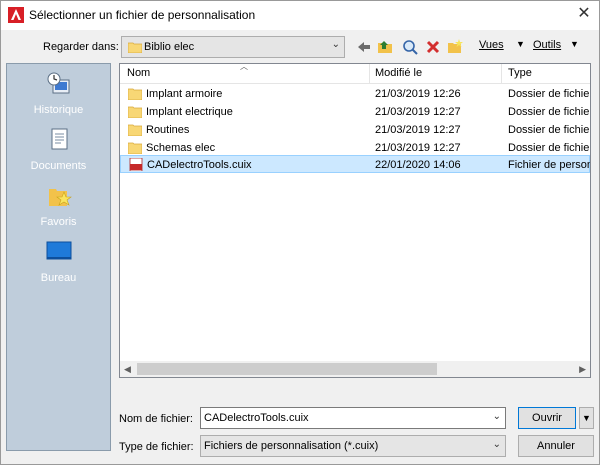  I want to click on favorites-icon, so click(60, 197).